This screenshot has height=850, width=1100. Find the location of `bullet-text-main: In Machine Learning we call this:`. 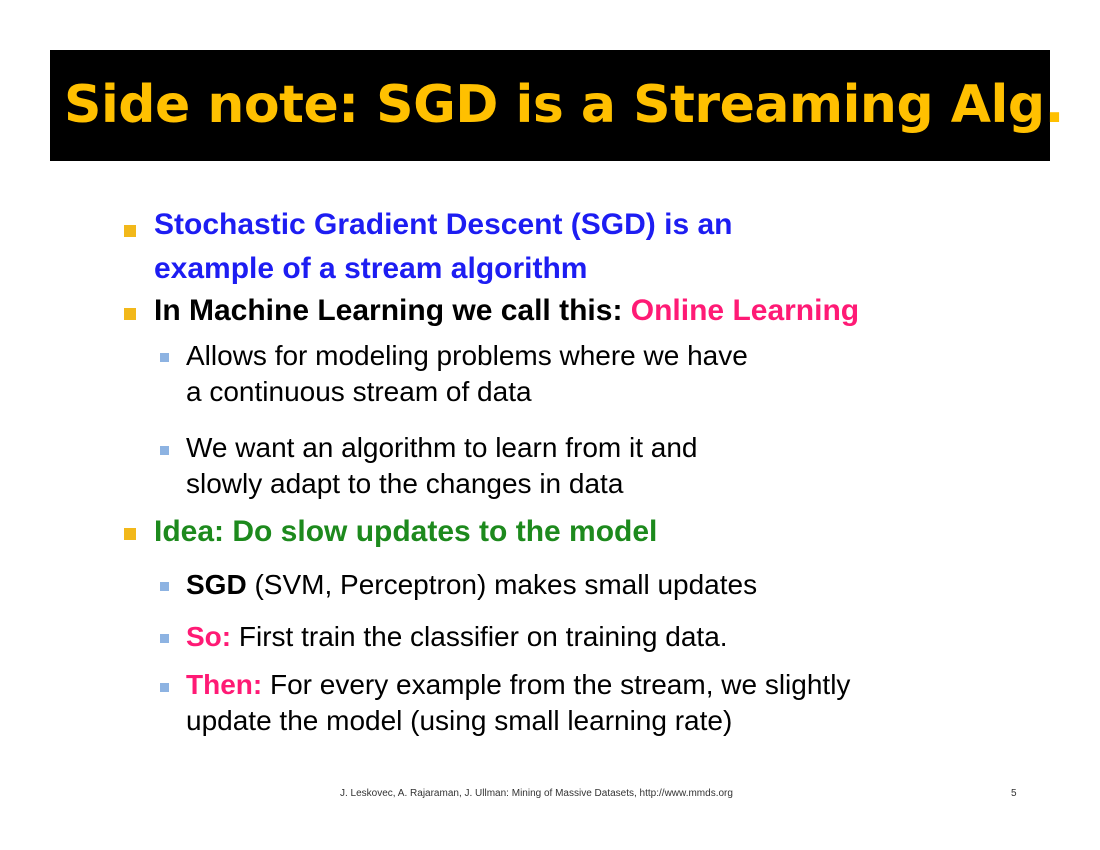

bullet-text-main: In Machine Learning we call this: is located at coordinates (392, 310).